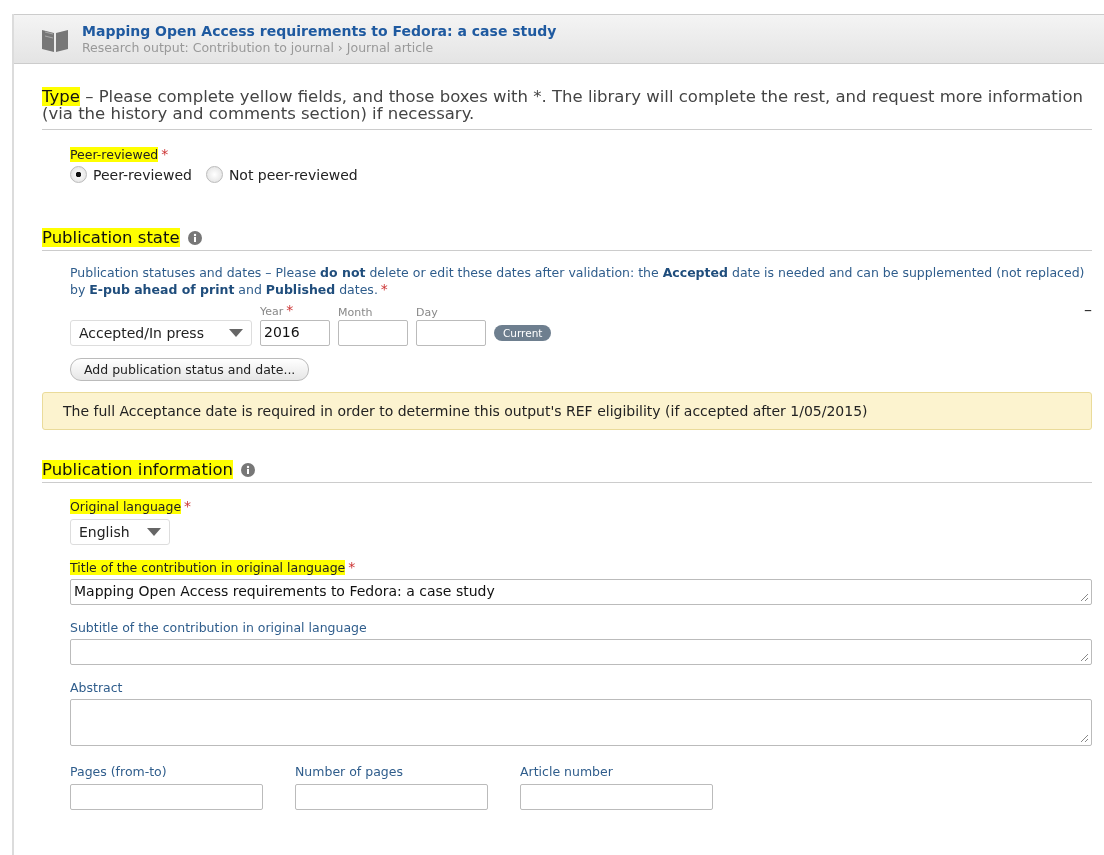 Image resolution: width=1104 pixels, height=855 pixels. I want to click on field-label: Number of pages, so click(349, 771).